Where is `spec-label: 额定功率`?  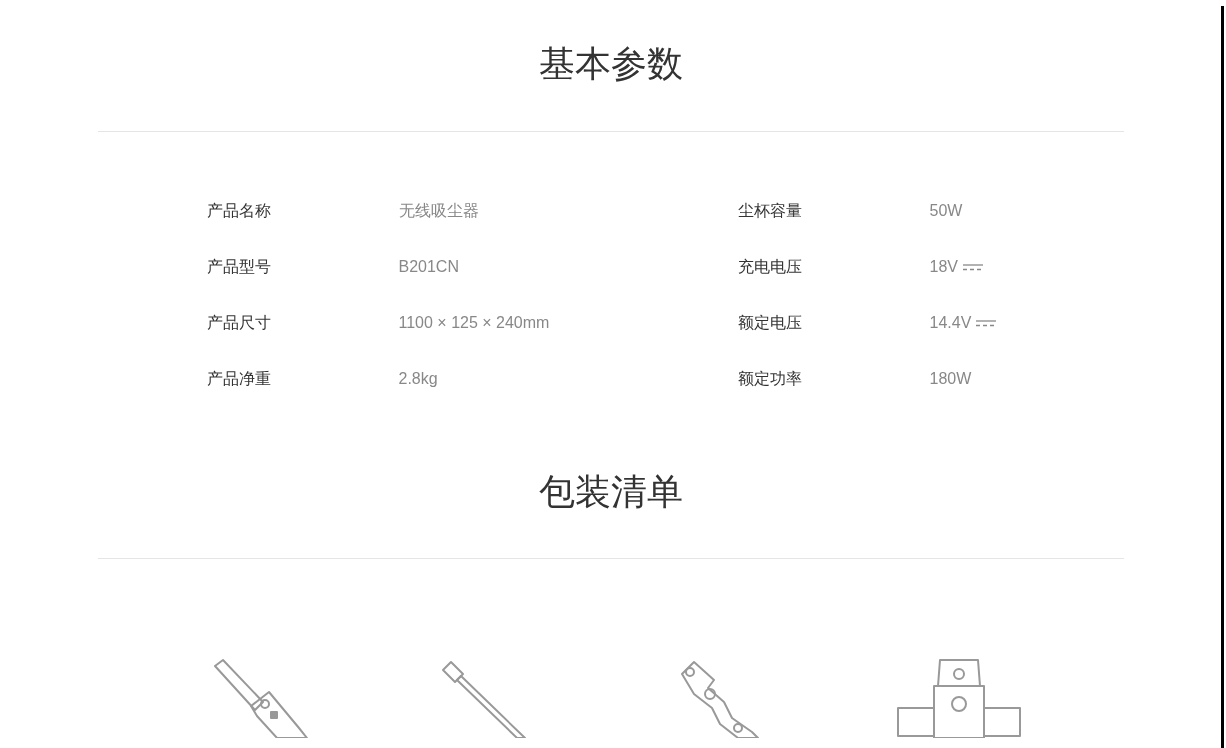
spec-label: 额定功率 is located at coordinates (770, 379).